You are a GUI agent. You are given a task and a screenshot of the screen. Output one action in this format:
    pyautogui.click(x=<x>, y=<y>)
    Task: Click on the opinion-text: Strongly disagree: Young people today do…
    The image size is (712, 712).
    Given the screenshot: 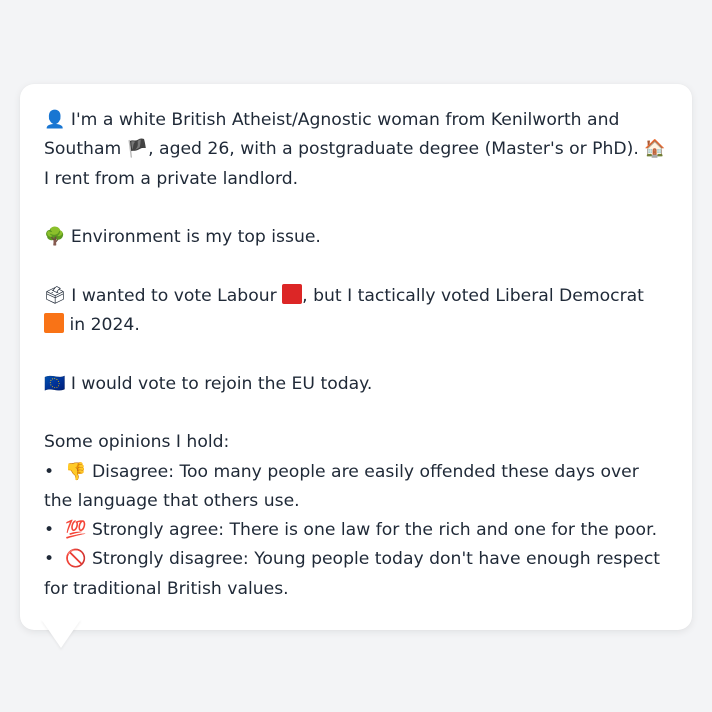 What is the action you would take?
    pyautogui.click(x=352, y=574)
    